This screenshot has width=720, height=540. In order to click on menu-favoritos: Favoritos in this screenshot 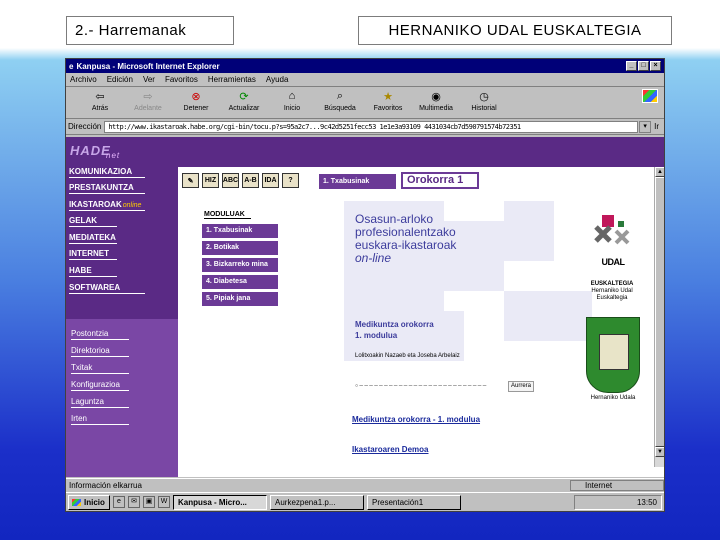, I will do `click(181, 79)`.